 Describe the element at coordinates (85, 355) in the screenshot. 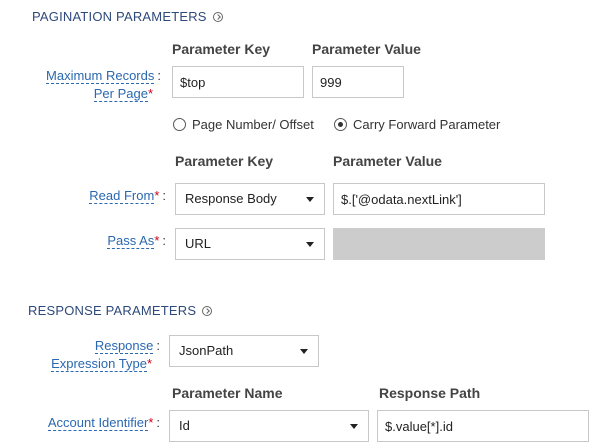

I see `response-expression-type-label: Response: Expression Type*` at that location.